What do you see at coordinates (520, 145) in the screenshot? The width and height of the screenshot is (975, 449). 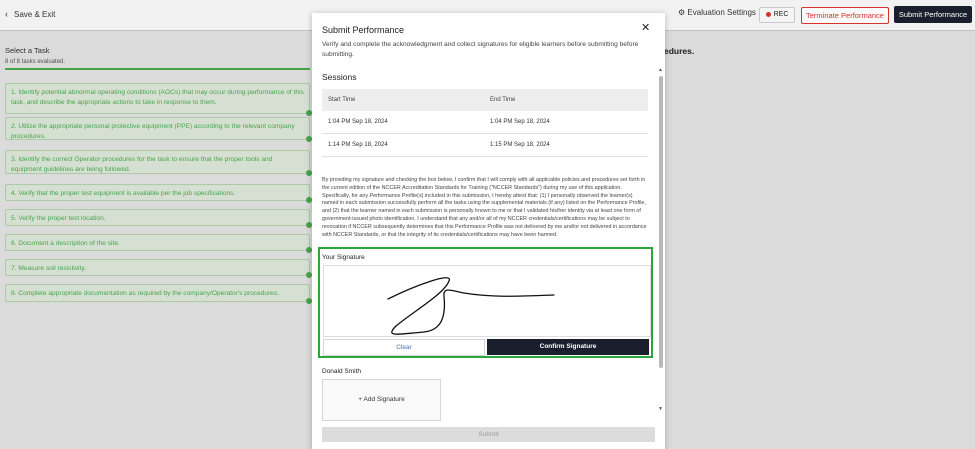 I see `end-time-cell: 1:15 PM Sep 18, 2024` at bounding box center [520, 145].